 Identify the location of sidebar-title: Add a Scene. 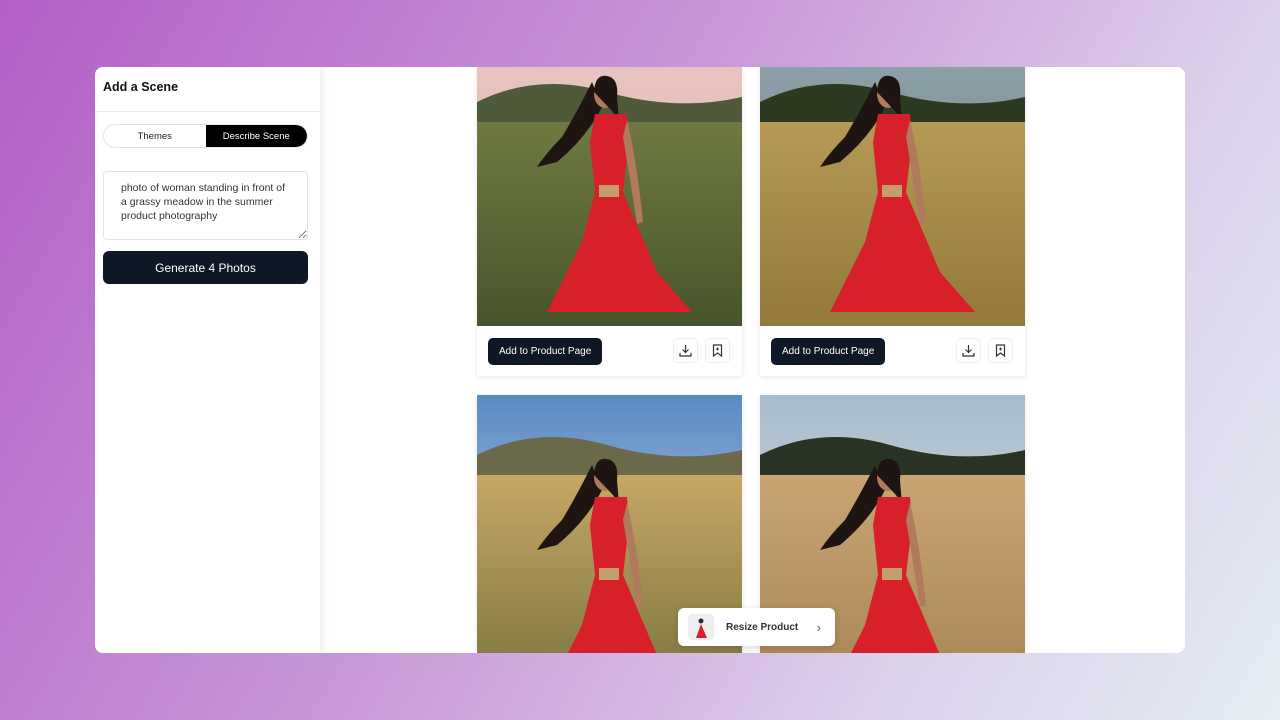
(207, 89).